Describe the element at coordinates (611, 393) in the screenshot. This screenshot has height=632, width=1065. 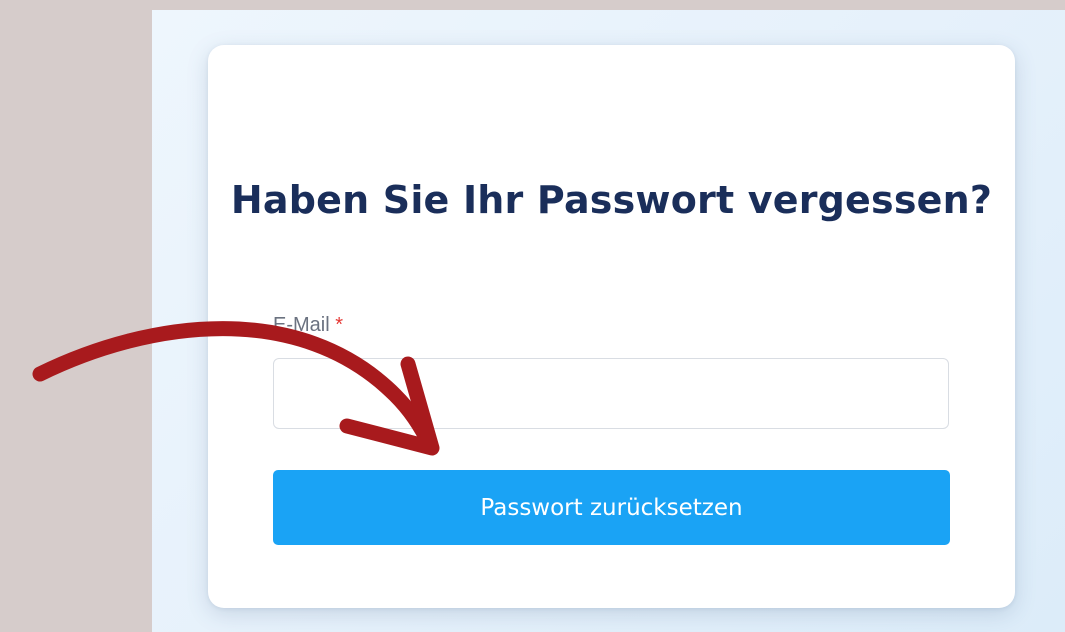
I see `email-field` at that location.